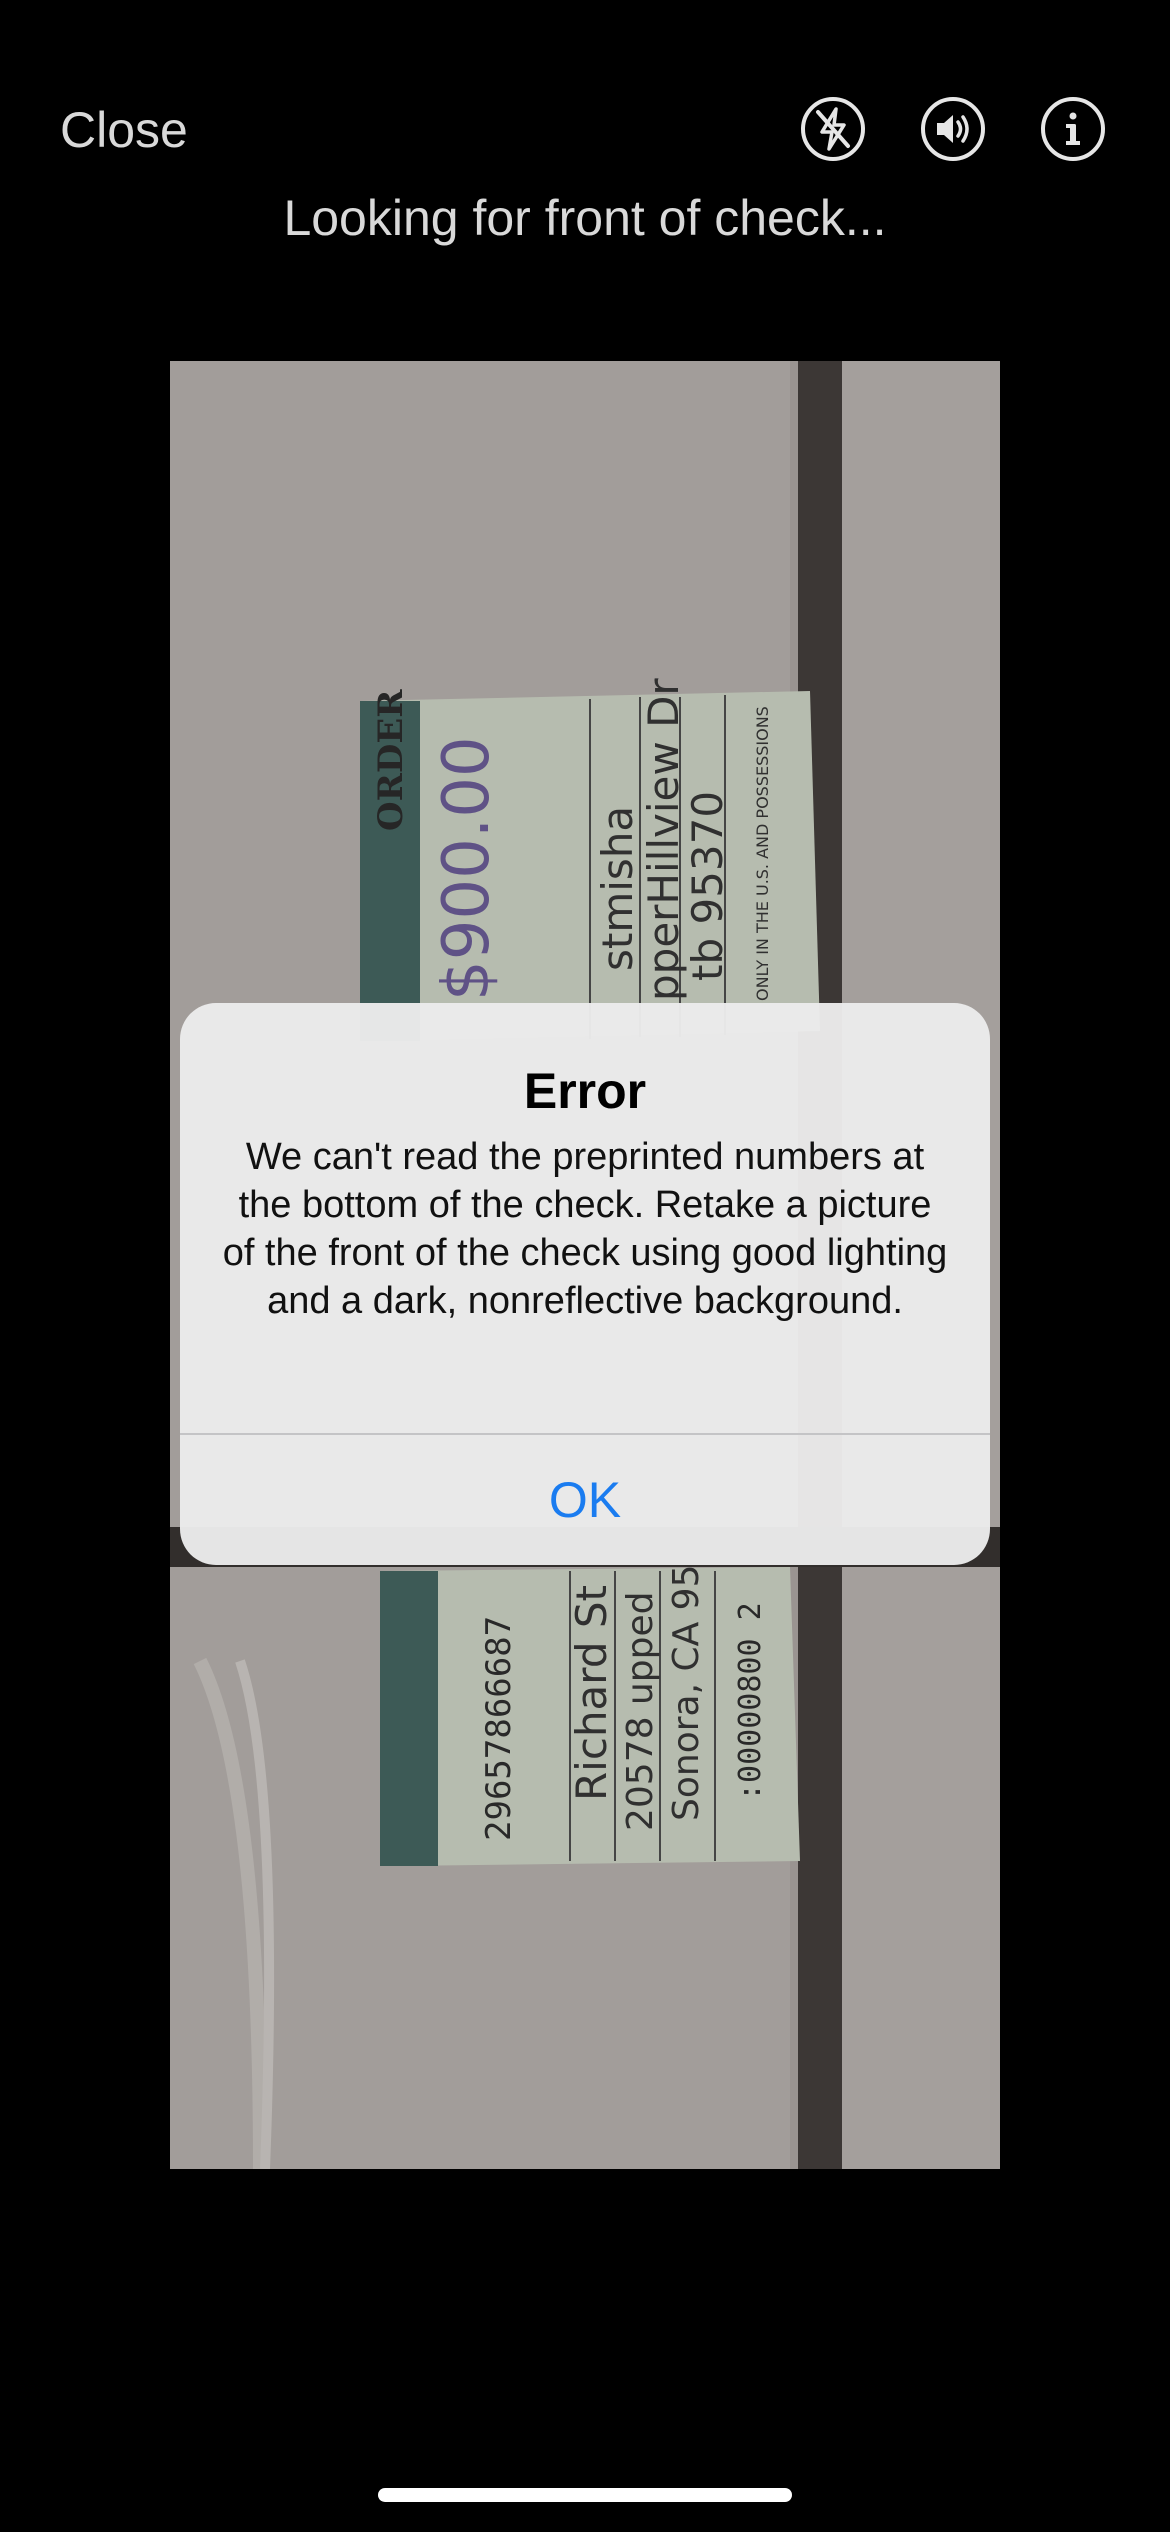 The height and width of the screenshot is (2532, 1170). Describe the element at coordinates (1073, 129) in the screenshot. I see `info-icon` at that location.